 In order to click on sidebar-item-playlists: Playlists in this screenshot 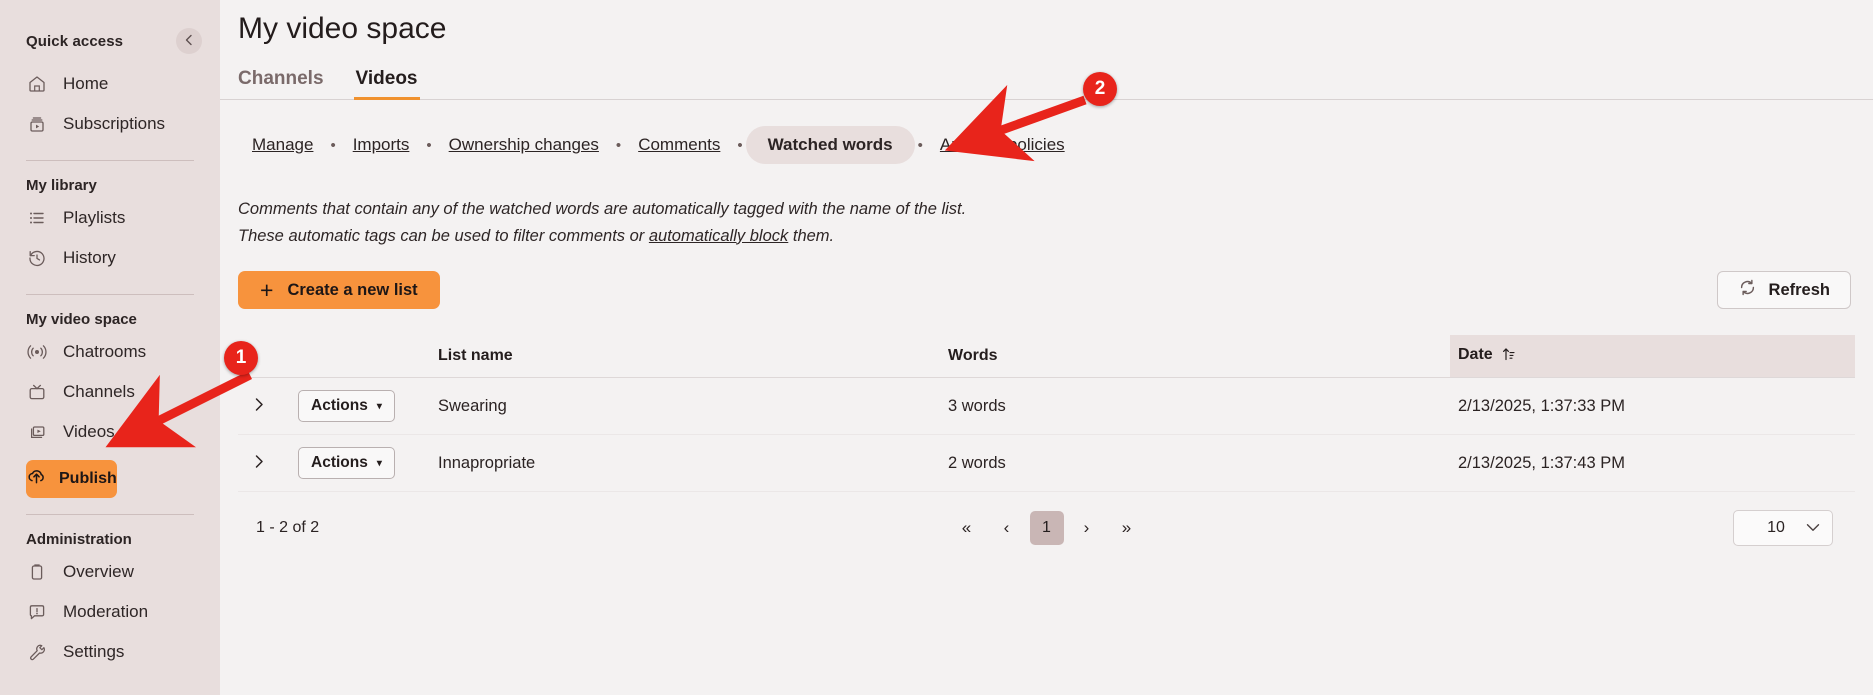, I will do `click(110, 218)`.